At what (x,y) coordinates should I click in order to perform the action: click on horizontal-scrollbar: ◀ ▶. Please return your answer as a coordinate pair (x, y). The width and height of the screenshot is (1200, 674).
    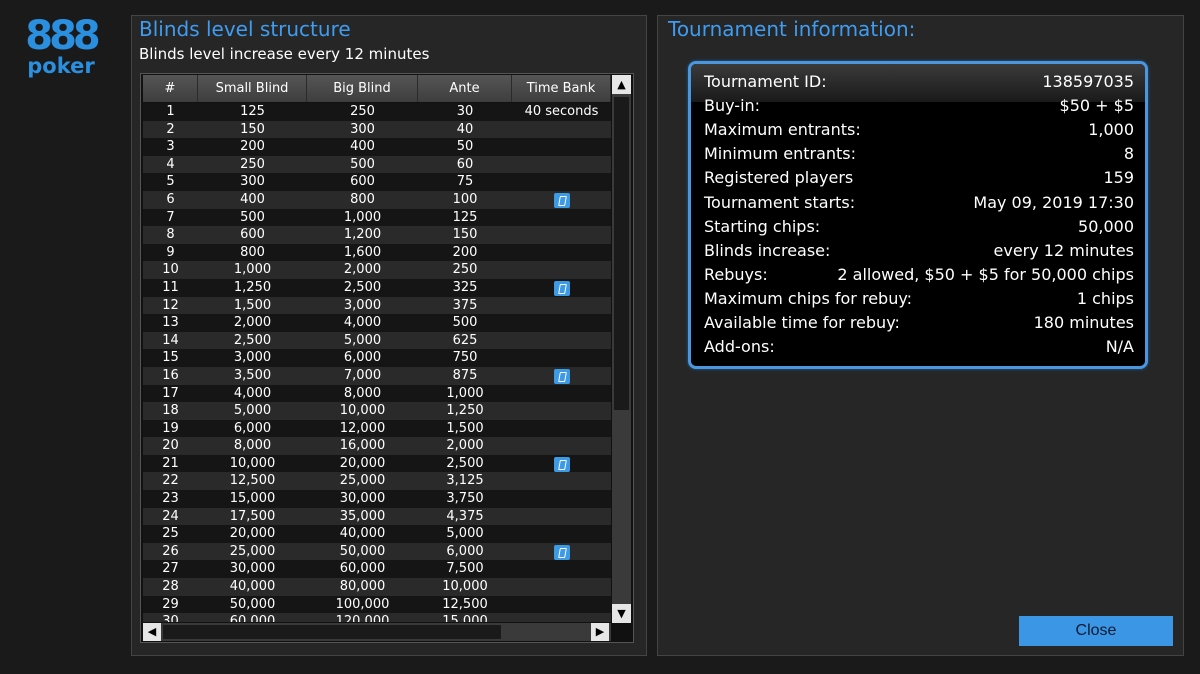
    Looking at the image, I should click on (377, 632).